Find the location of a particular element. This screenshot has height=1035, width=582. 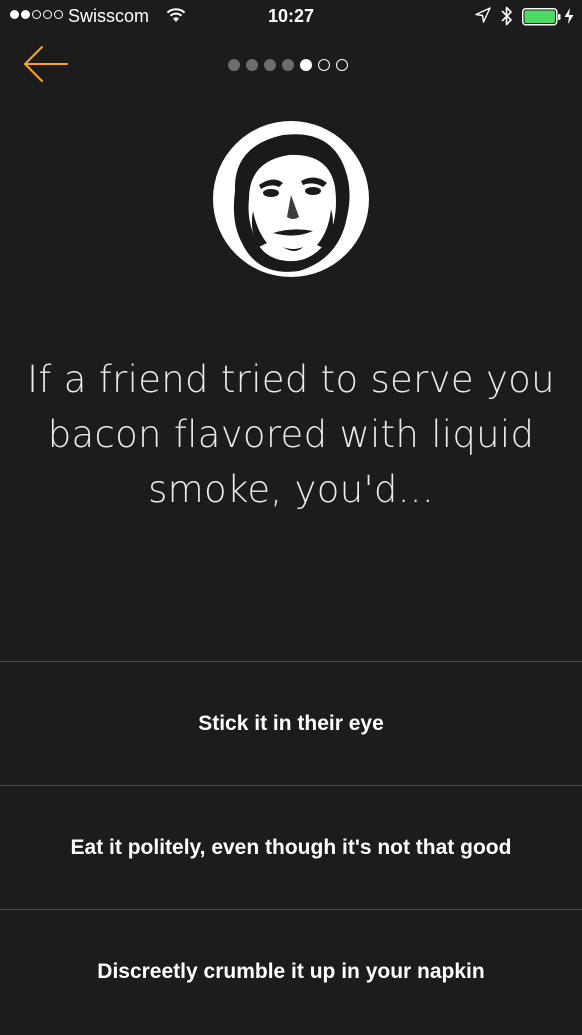

arrow-left-icon is located at coordinates (46, 67).